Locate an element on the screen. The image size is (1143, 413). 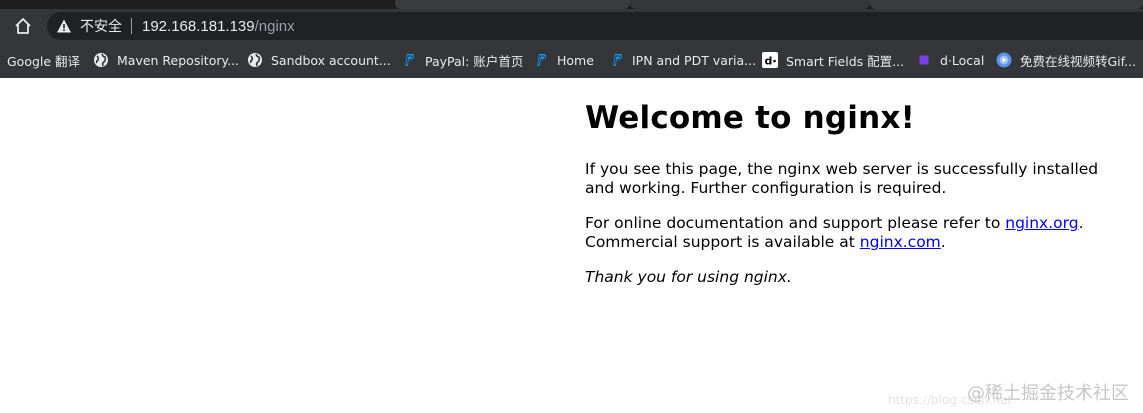
home-button is located at coordinates (23, 26).